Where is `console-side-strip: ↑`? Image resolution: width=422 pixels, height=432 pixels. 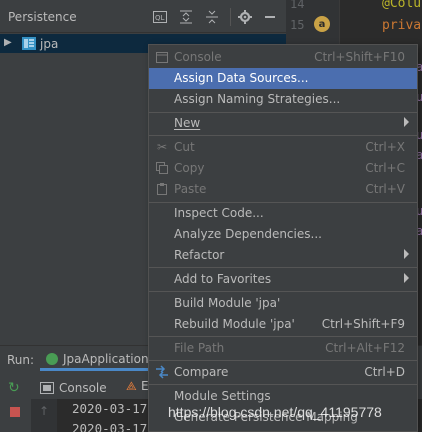
console-side-strip: ↑ is located at coordinates (44, 415).